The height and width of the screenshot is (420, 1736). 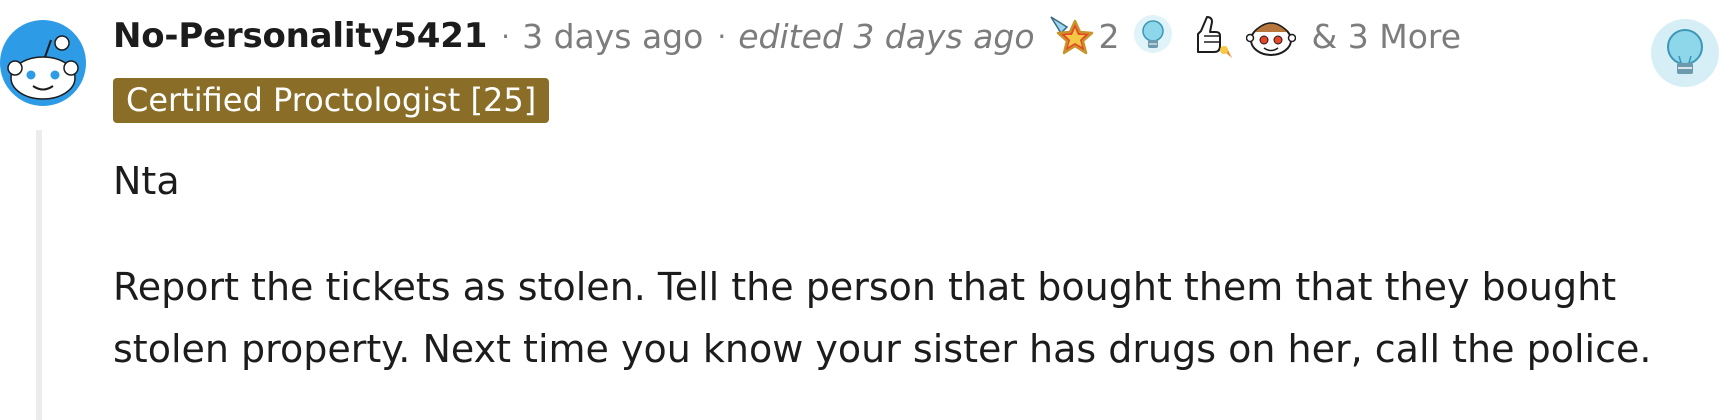 I want to click on author-username: No-Personality5421, so click(x=300, y=36).